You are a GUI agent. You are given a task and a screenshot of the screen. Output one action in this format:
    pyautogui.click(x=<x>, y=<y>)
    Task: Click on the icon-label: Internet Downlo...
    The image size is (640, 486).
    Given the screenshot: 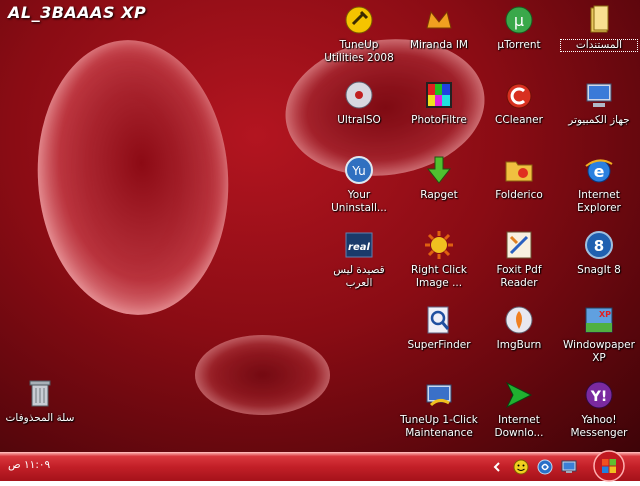 What is the action you would take?
    pyautogui.click(x=519, y=426)
    